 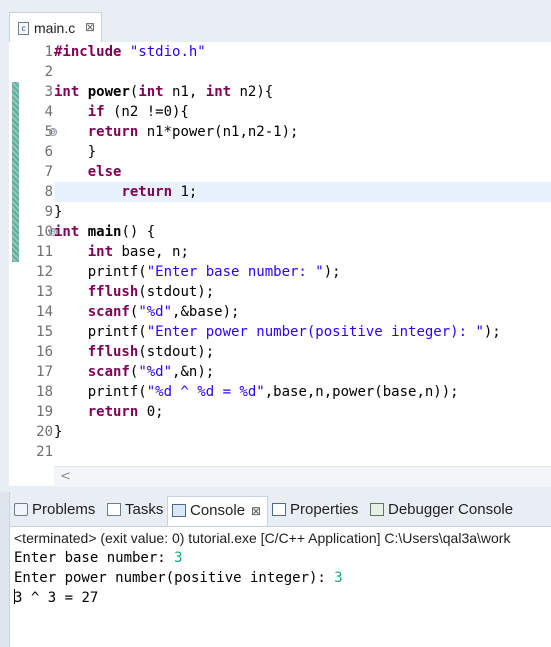 I want to click on tasks-icon, so click(x=114, y=509).